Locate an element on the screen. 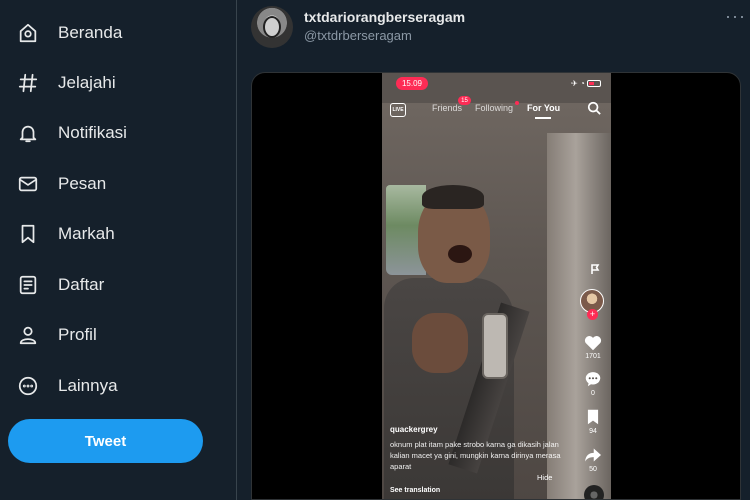 Image resolution: width=750 pixels, height=500 pixels. avatar is located at coordinates (272, 27).